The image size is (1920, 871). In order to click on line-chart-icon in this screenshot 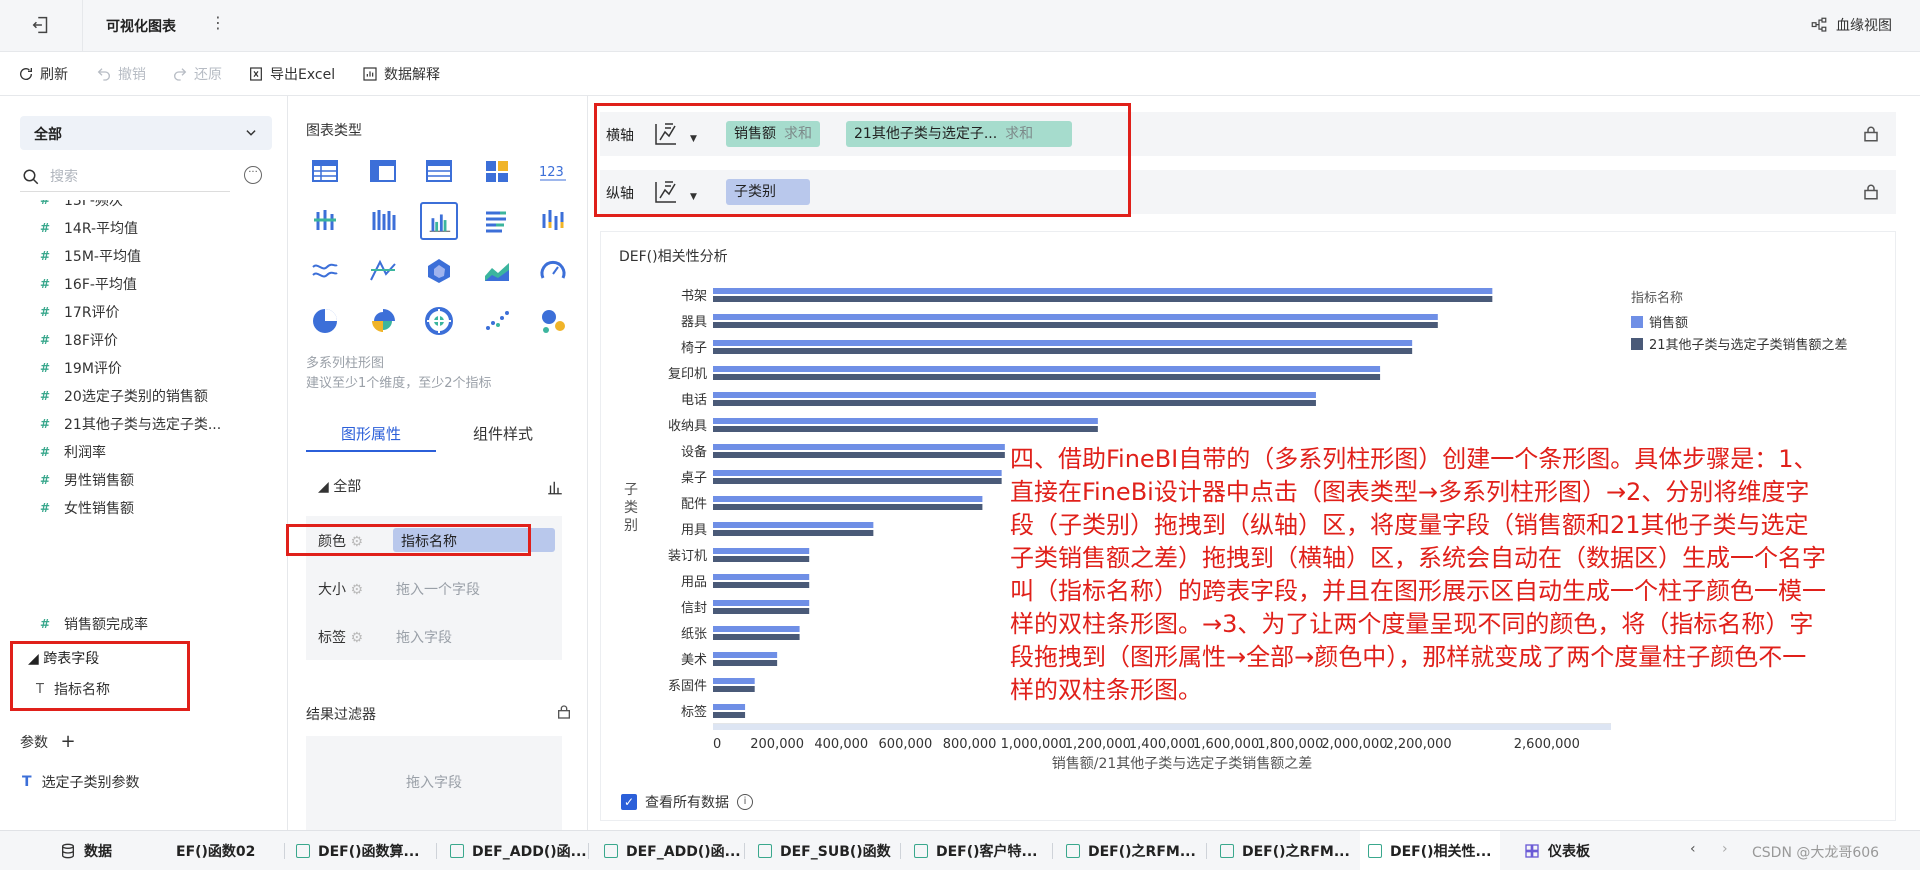, I will do `click(325, 271)`.